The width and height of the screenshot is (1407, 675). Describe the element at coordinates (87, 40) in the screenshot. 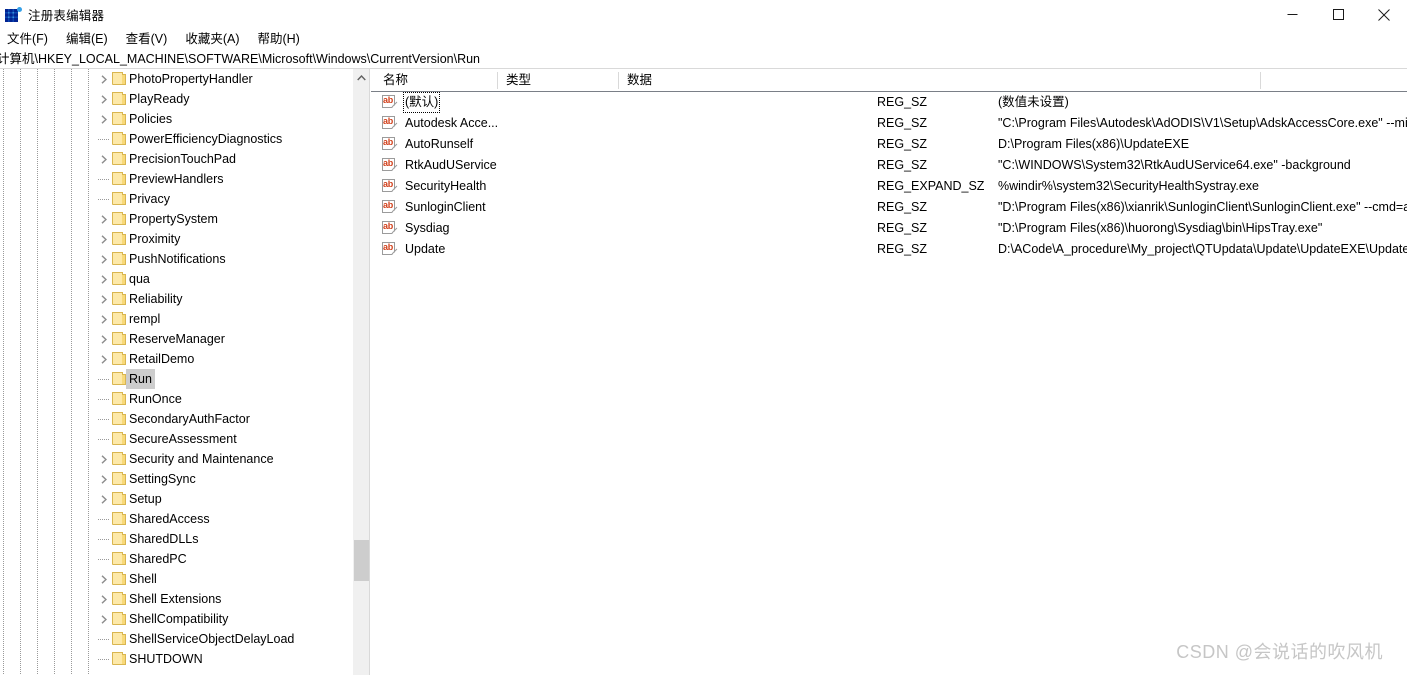

I see `menu-item-1: 编辑(E)` at that location.